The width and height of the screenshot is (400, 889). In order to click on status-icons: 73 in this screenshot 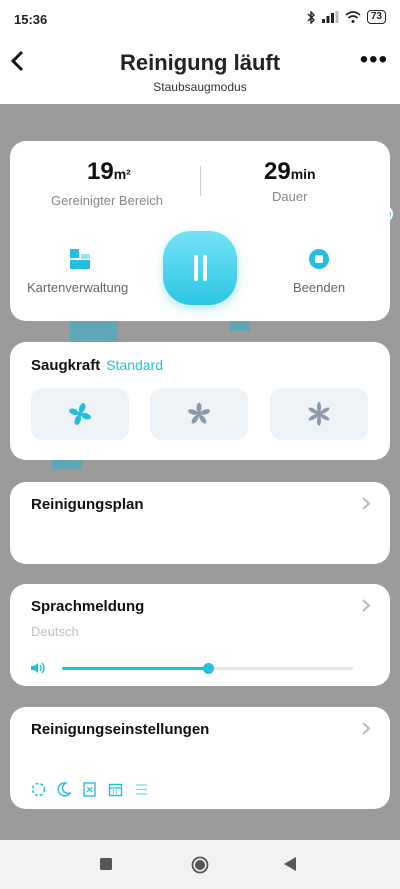, I will do `click(346, 17)`.